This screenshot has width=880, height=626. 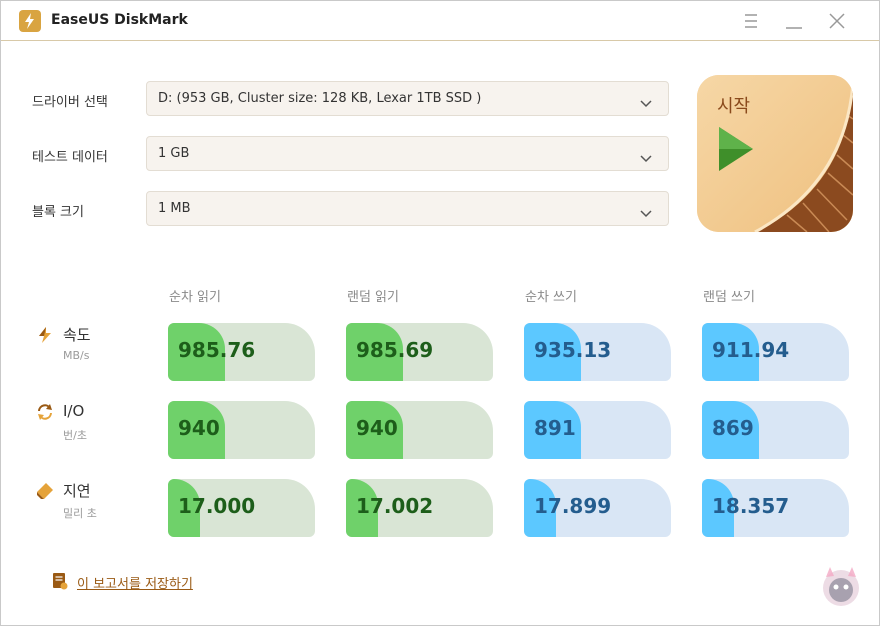 I want to click on metric-value: 891, so click(x=555, y=428).